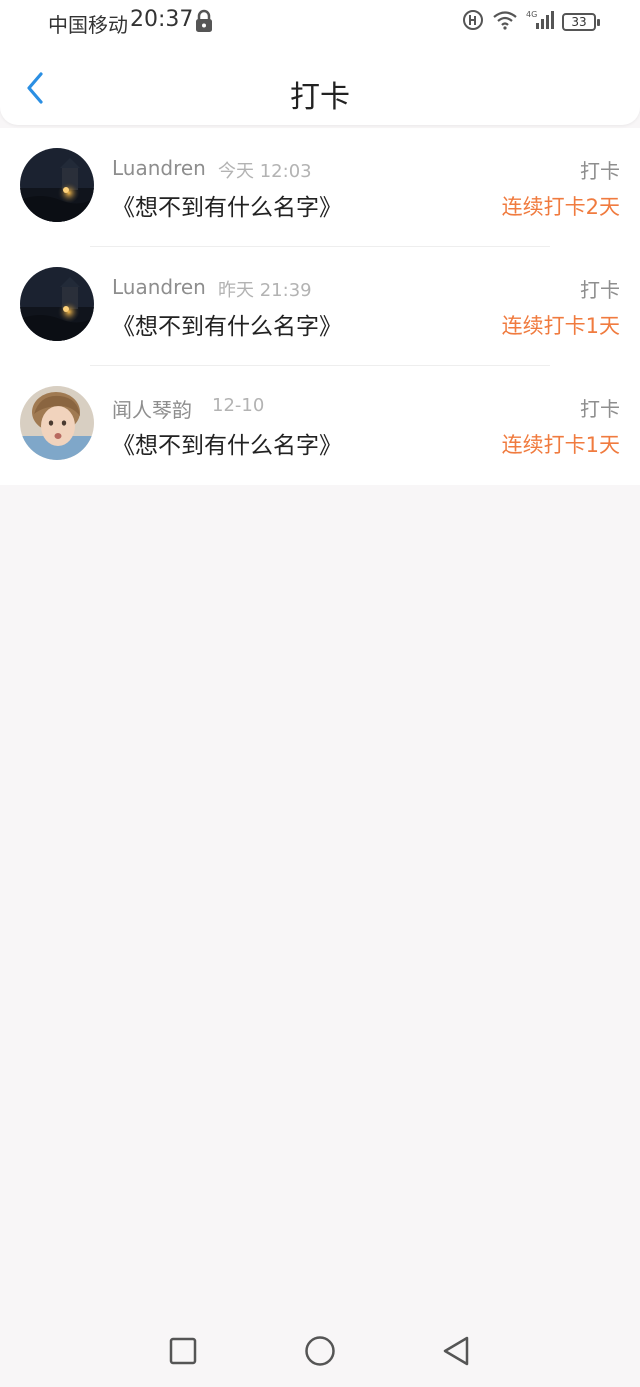 Image resolution: width=640 pixels, height=1387 pixels. I want to click on post-time: 昨天 21:39, so click(265, 290).